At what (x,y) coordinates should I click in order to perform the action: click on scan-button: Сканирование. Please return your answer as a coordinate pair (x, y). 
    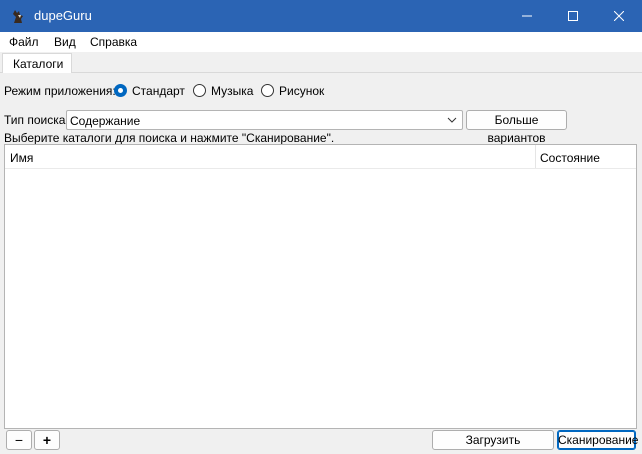
    Looking at the image, I should click on (597, 440).